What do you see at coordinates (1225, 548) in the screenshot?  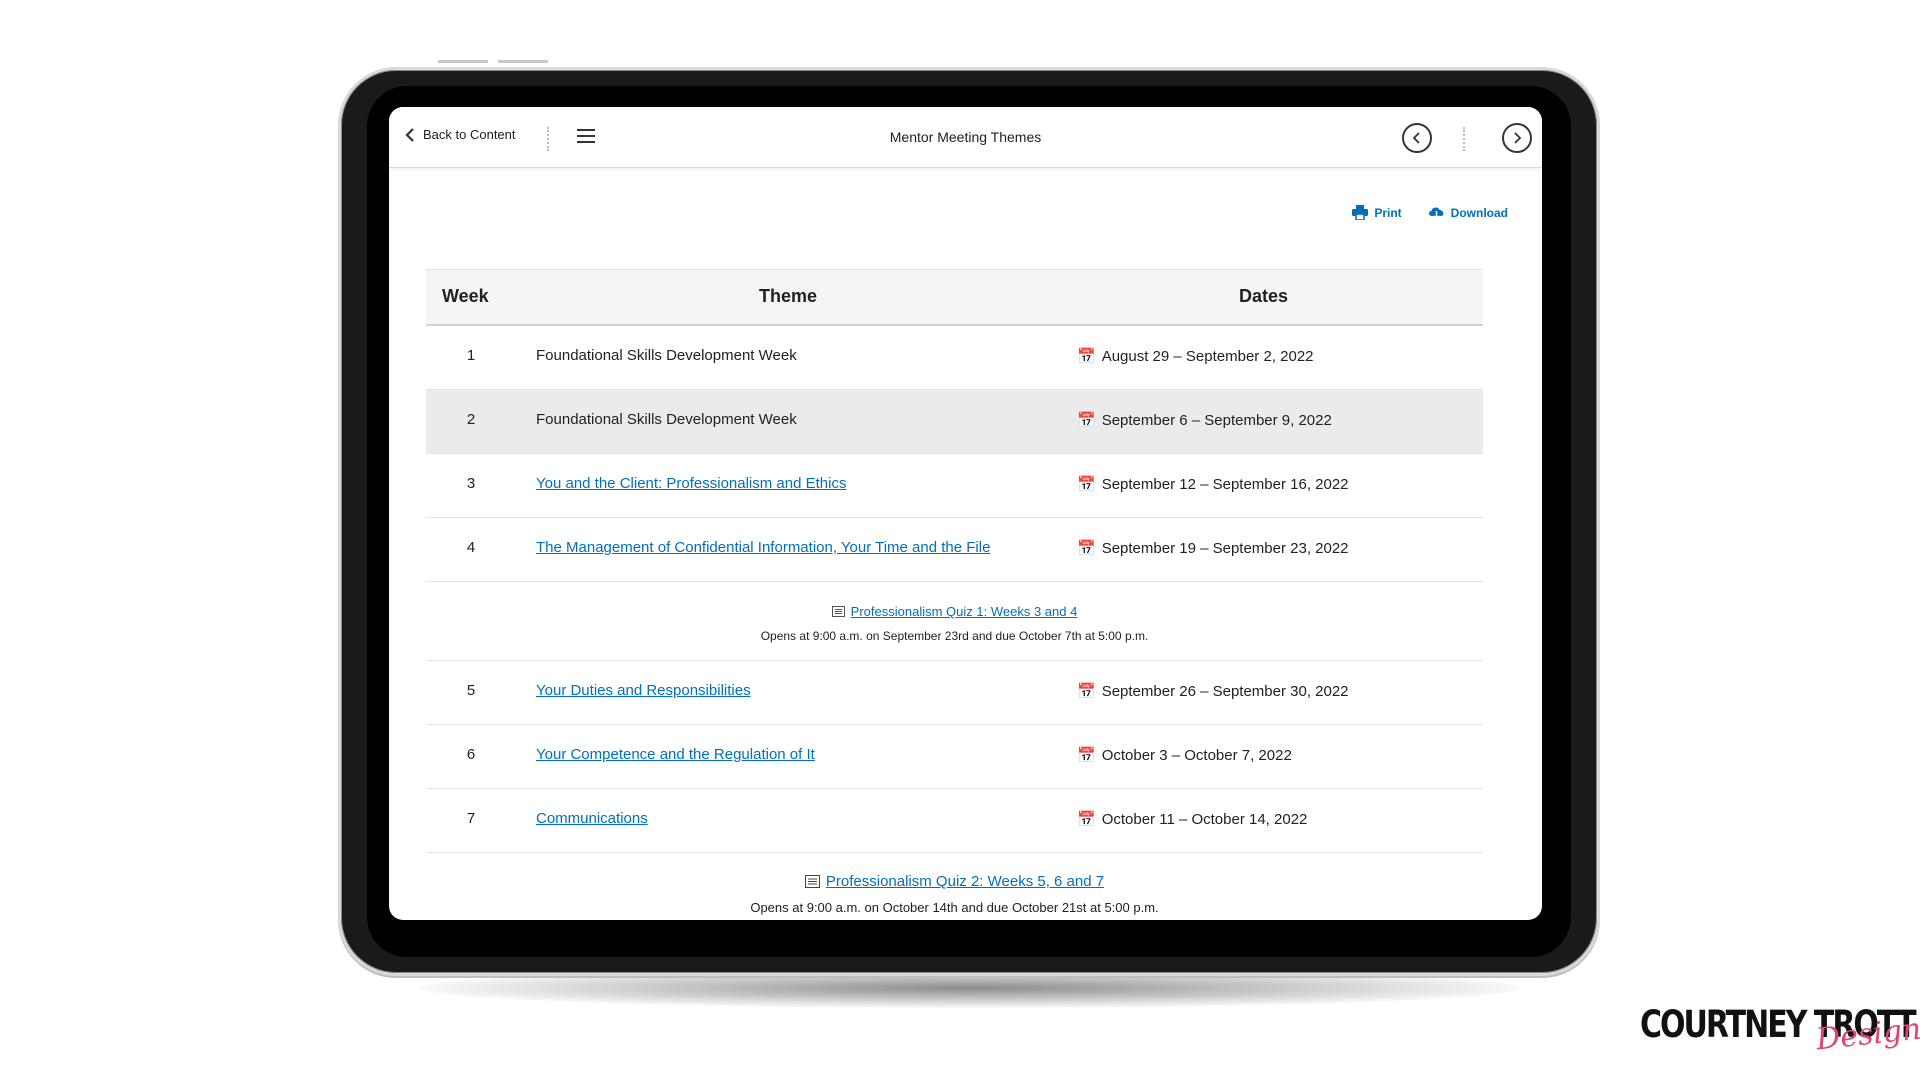 I see `date-text: September 19 – September 23, 2022` at bounding box center [1225, 548].